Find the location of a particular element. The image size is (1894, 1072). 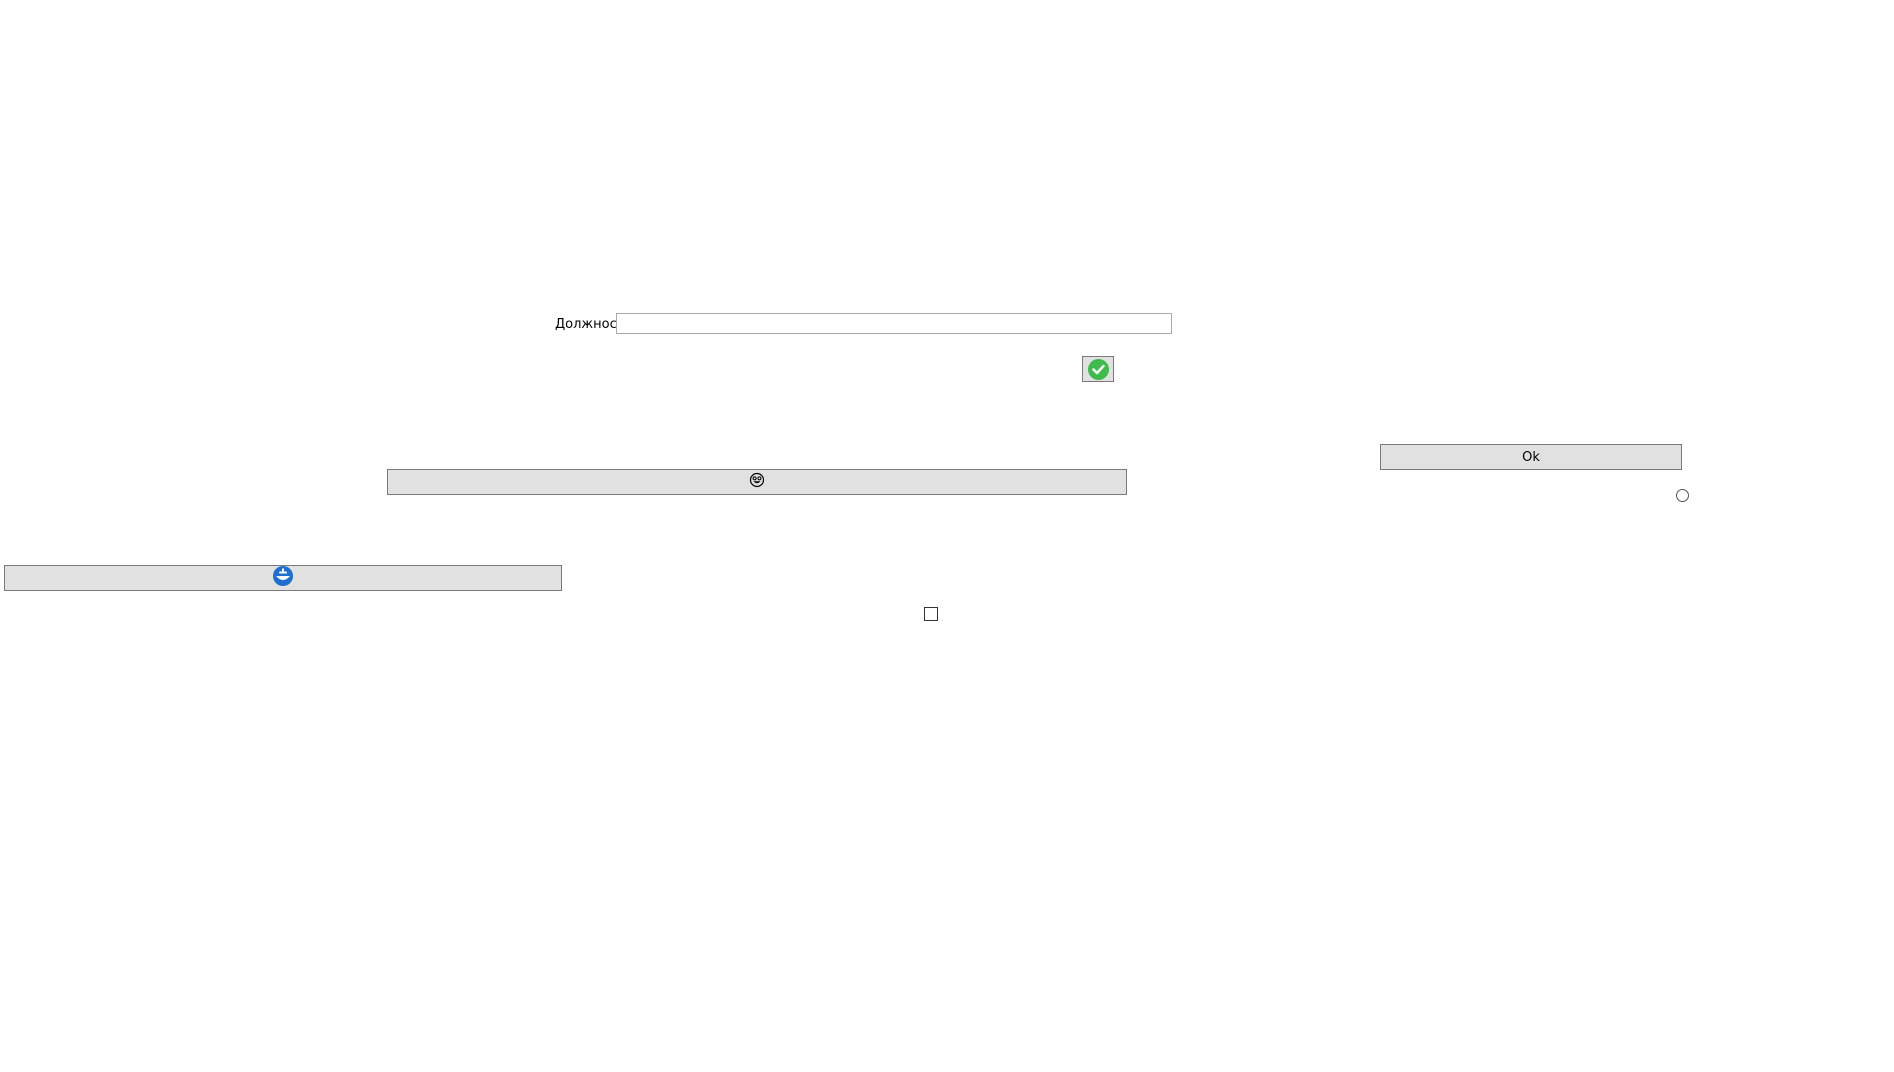

blue-badge-icon is located at coordinates (283, 578).